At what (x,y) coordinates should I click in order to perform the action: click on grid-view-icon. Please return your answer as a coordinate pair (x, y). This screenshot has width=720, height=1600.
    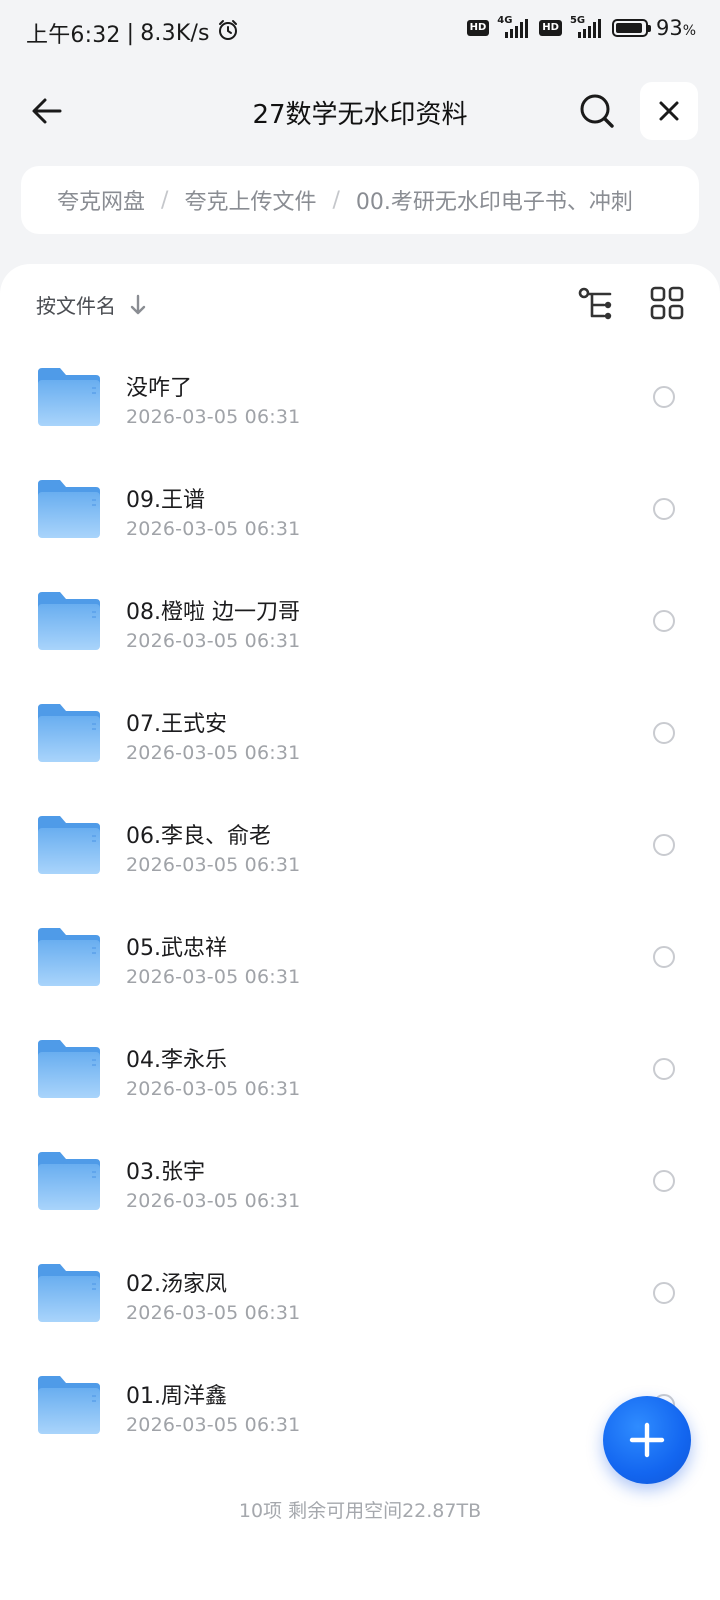
    Looking at the image, I should click on (667, 303).